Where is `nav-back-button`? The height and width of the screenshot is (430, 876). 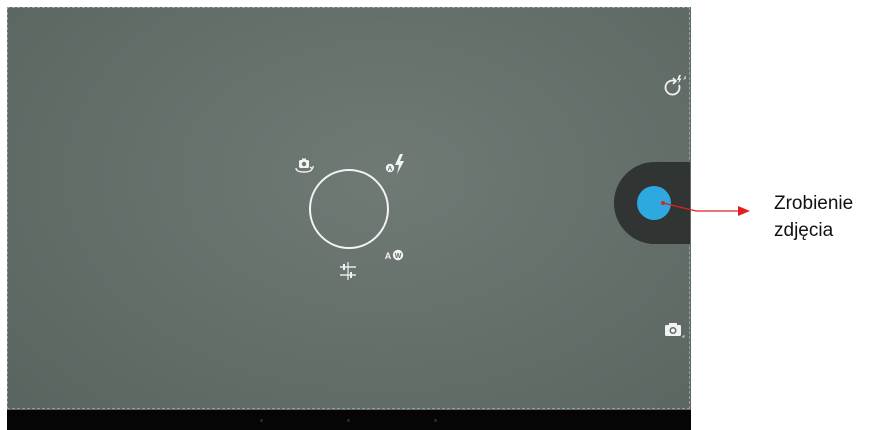 nav-back-button is located at coordinates (261, 420).